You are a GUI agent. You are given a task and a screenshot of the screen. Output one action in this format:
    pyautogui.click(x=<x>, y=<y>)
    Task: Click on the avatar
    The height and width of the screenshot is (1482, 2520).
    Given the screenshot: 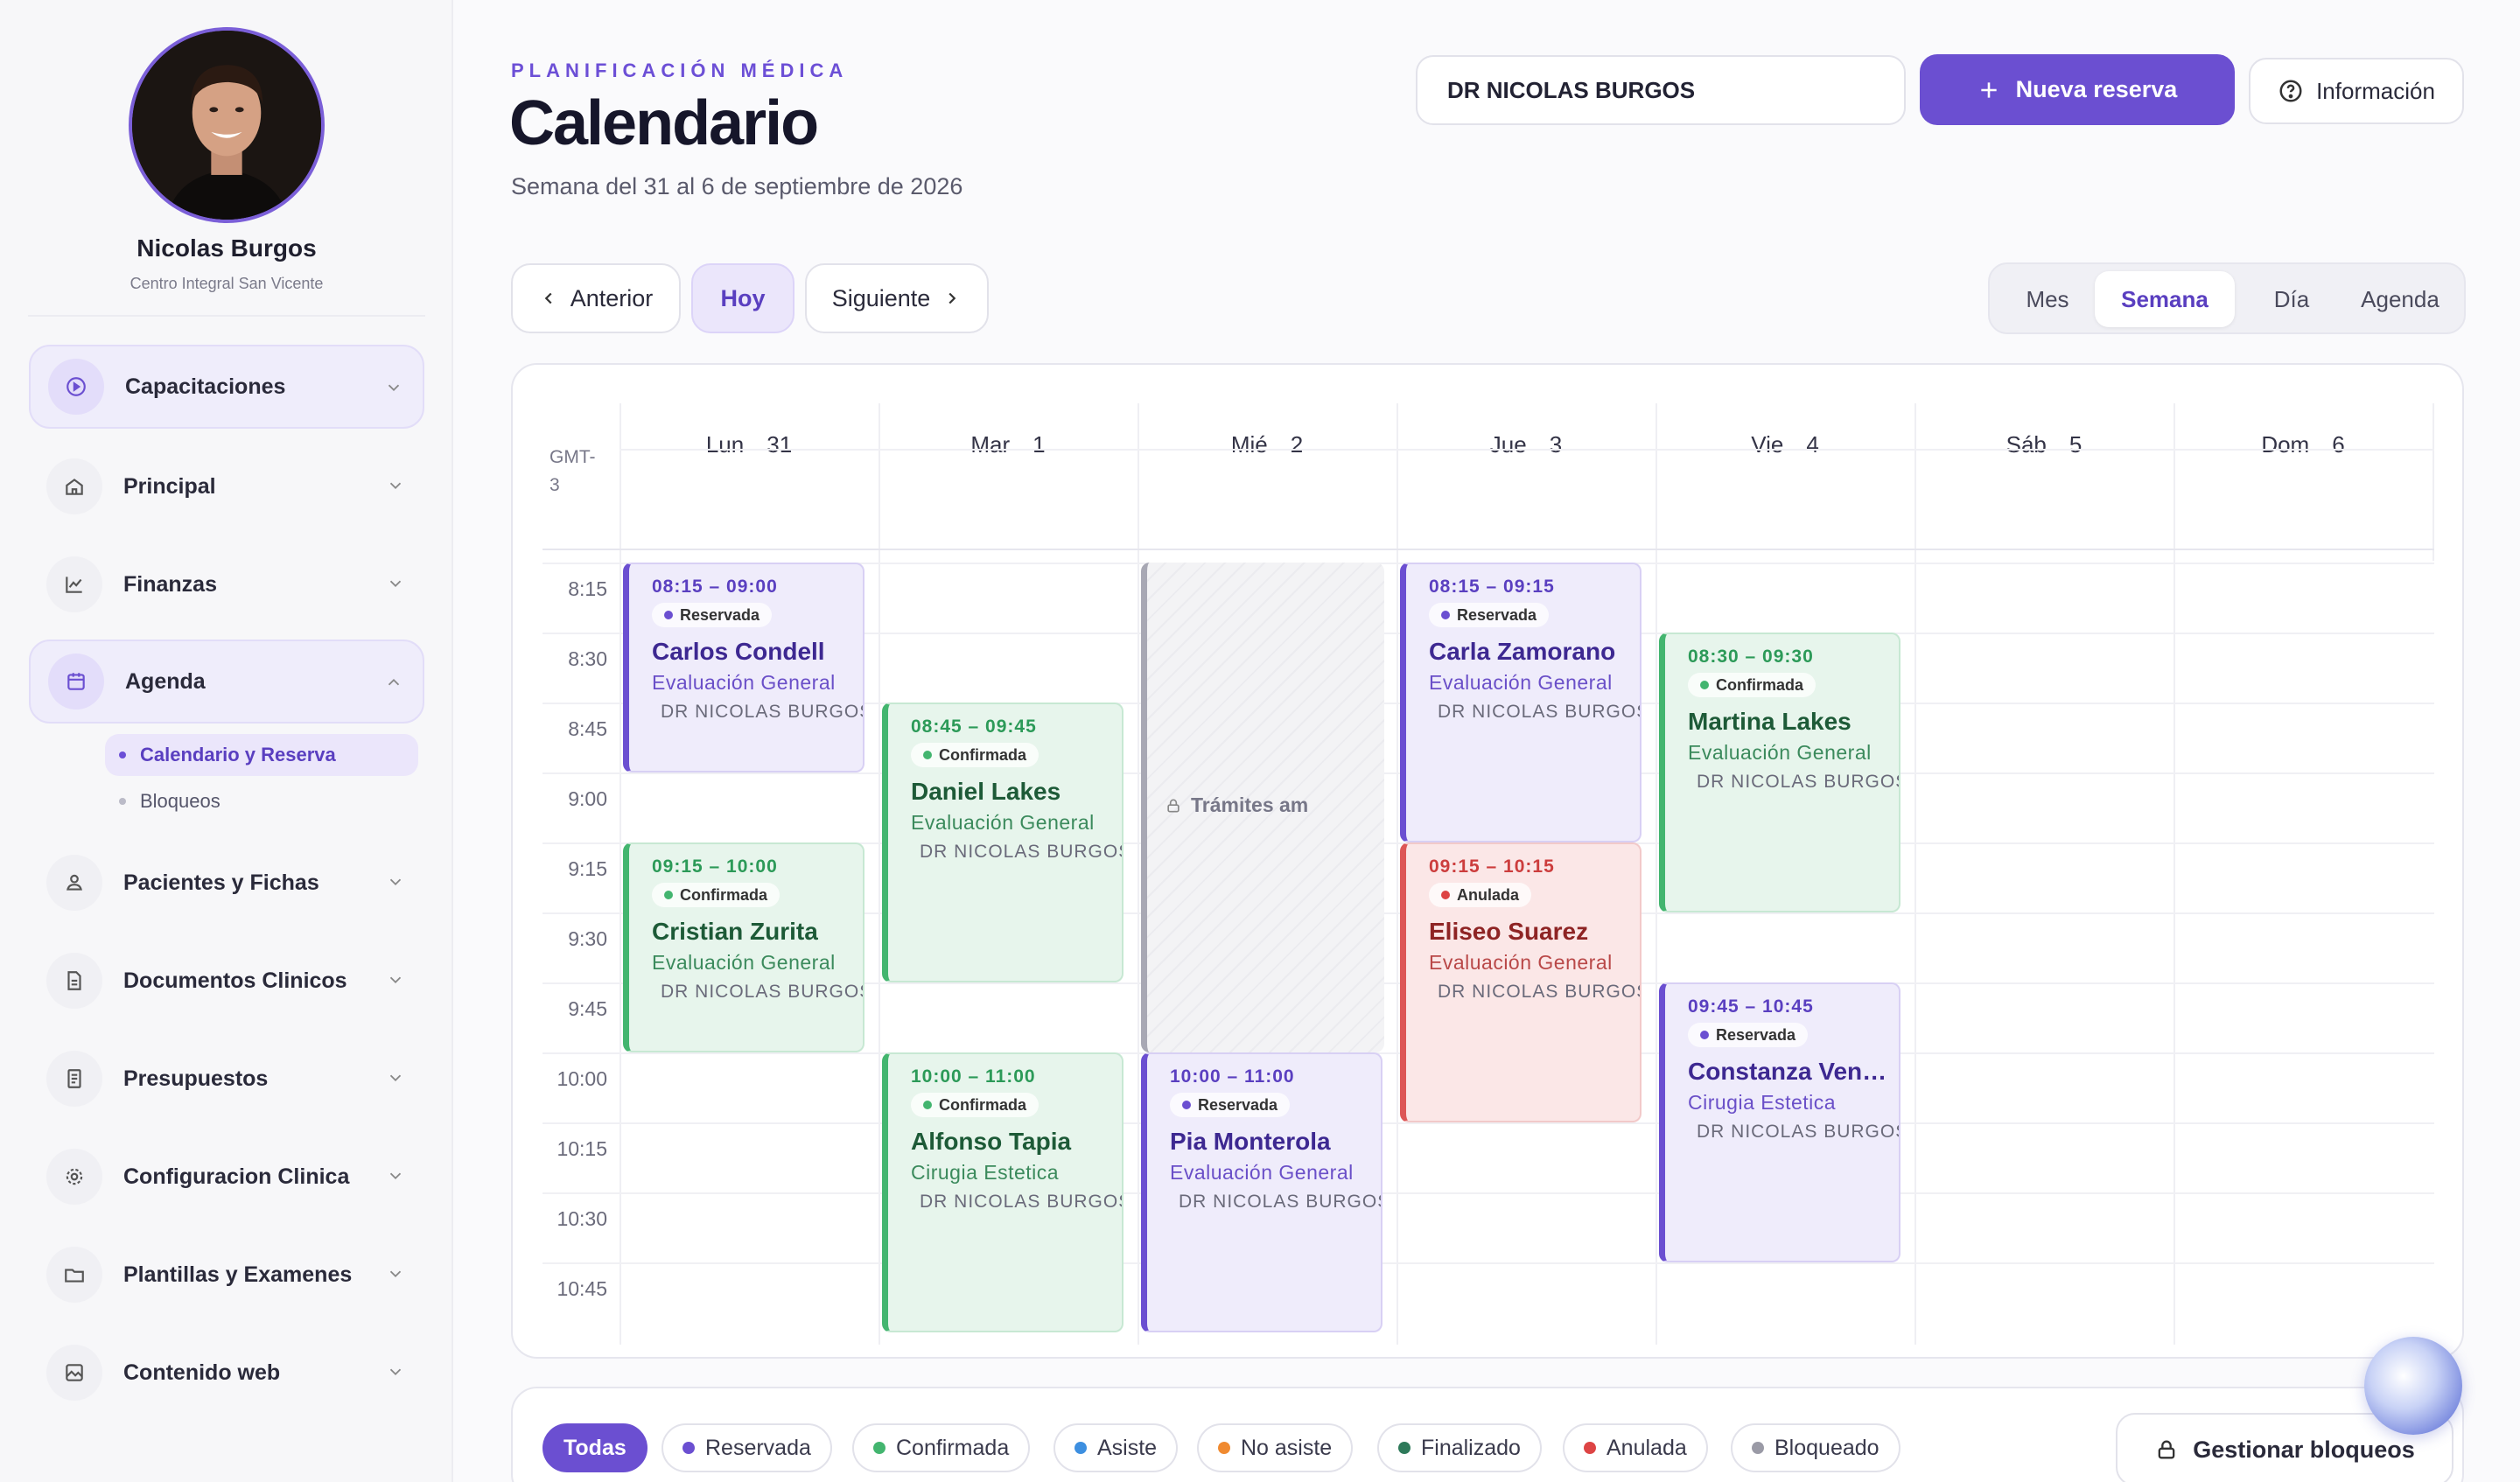 What is the action you would take?
    pyautogui.click(x=227, y=125)
    